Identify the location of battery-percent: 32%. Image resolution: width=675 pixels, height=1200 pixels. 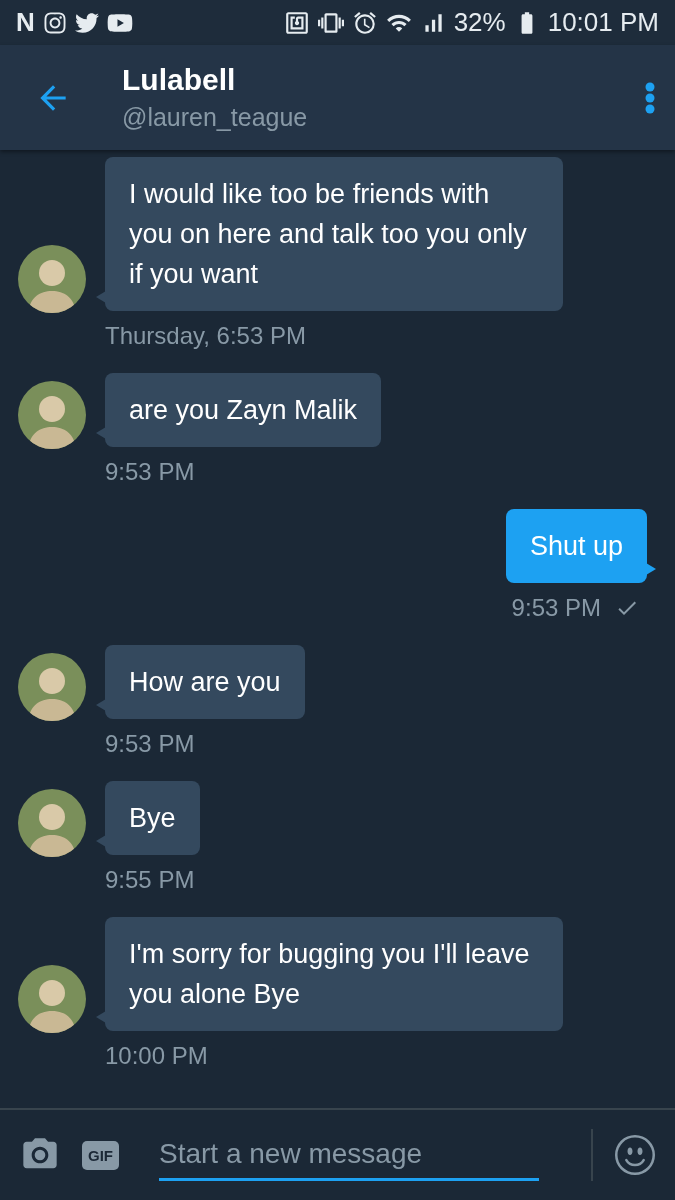
(479, 22).